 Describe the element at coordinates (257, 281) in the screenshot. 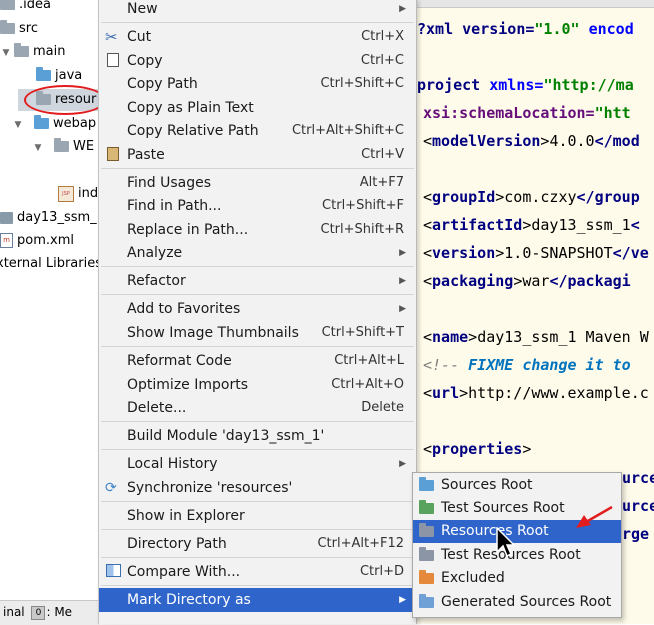

I see `menu-item-refactor: Refactor ▶` at that location.